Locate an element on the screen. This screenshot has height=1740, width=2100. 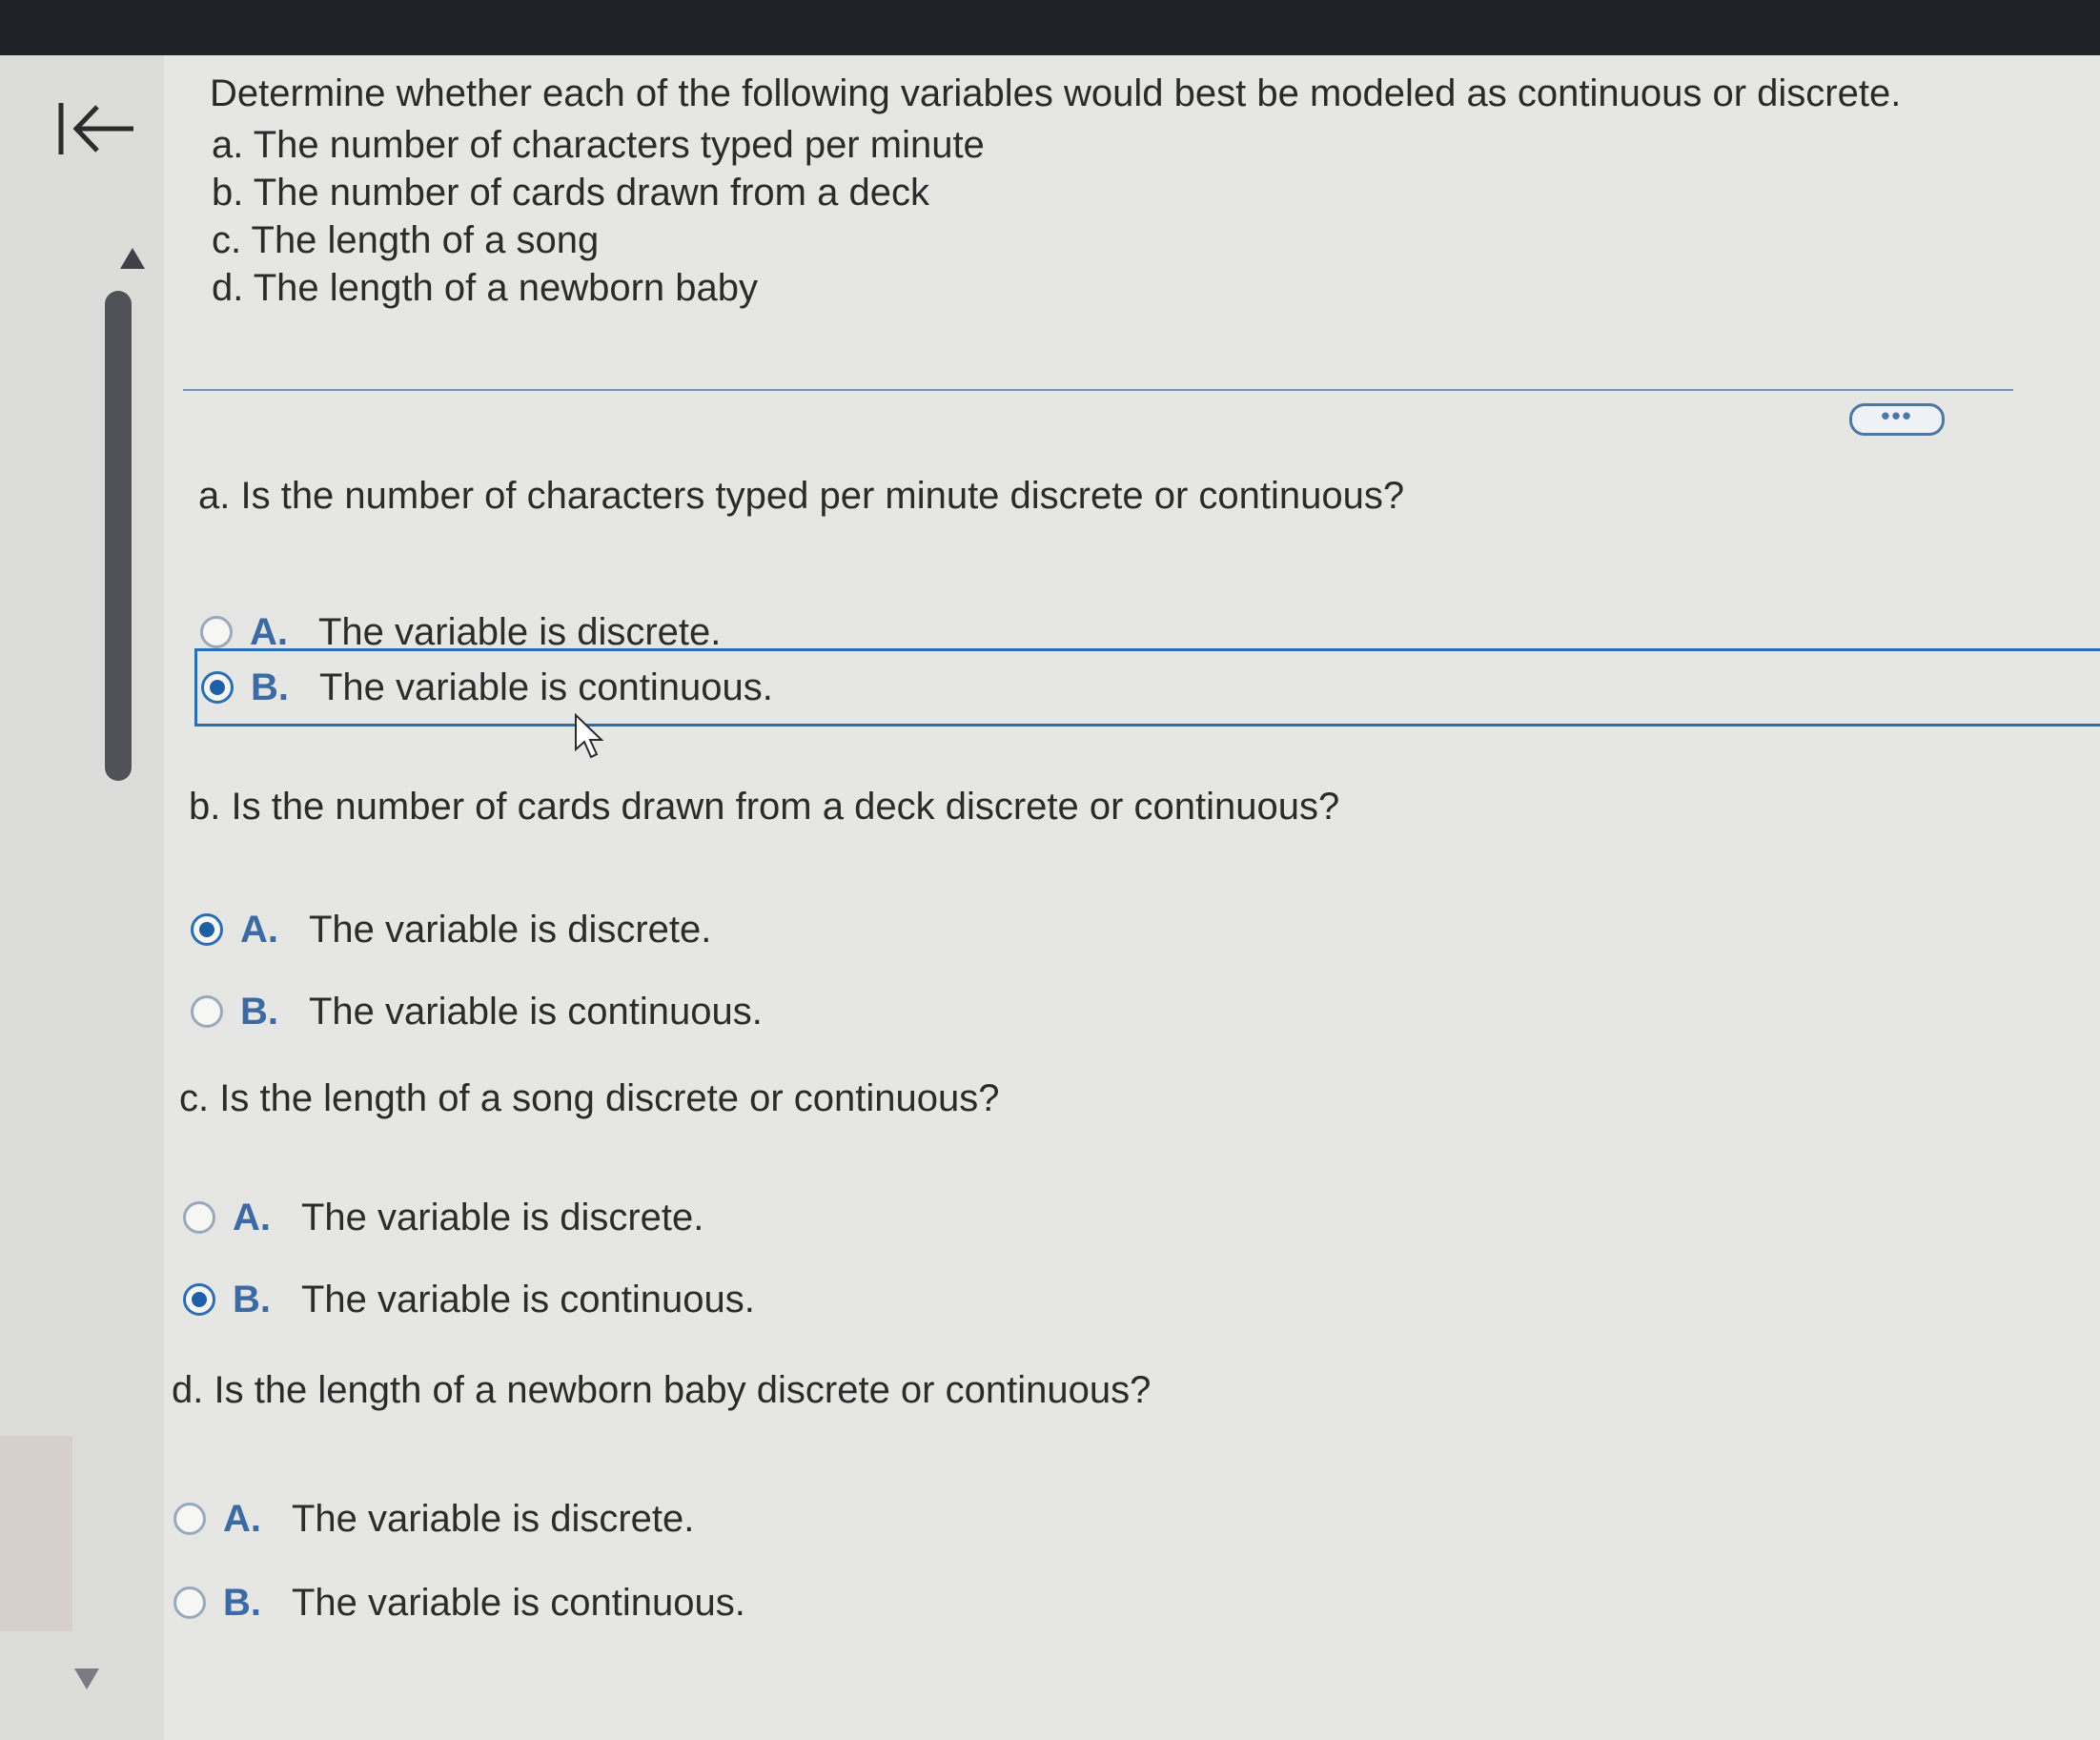
scroll-down-icon is located at coordinates (86, 1679).